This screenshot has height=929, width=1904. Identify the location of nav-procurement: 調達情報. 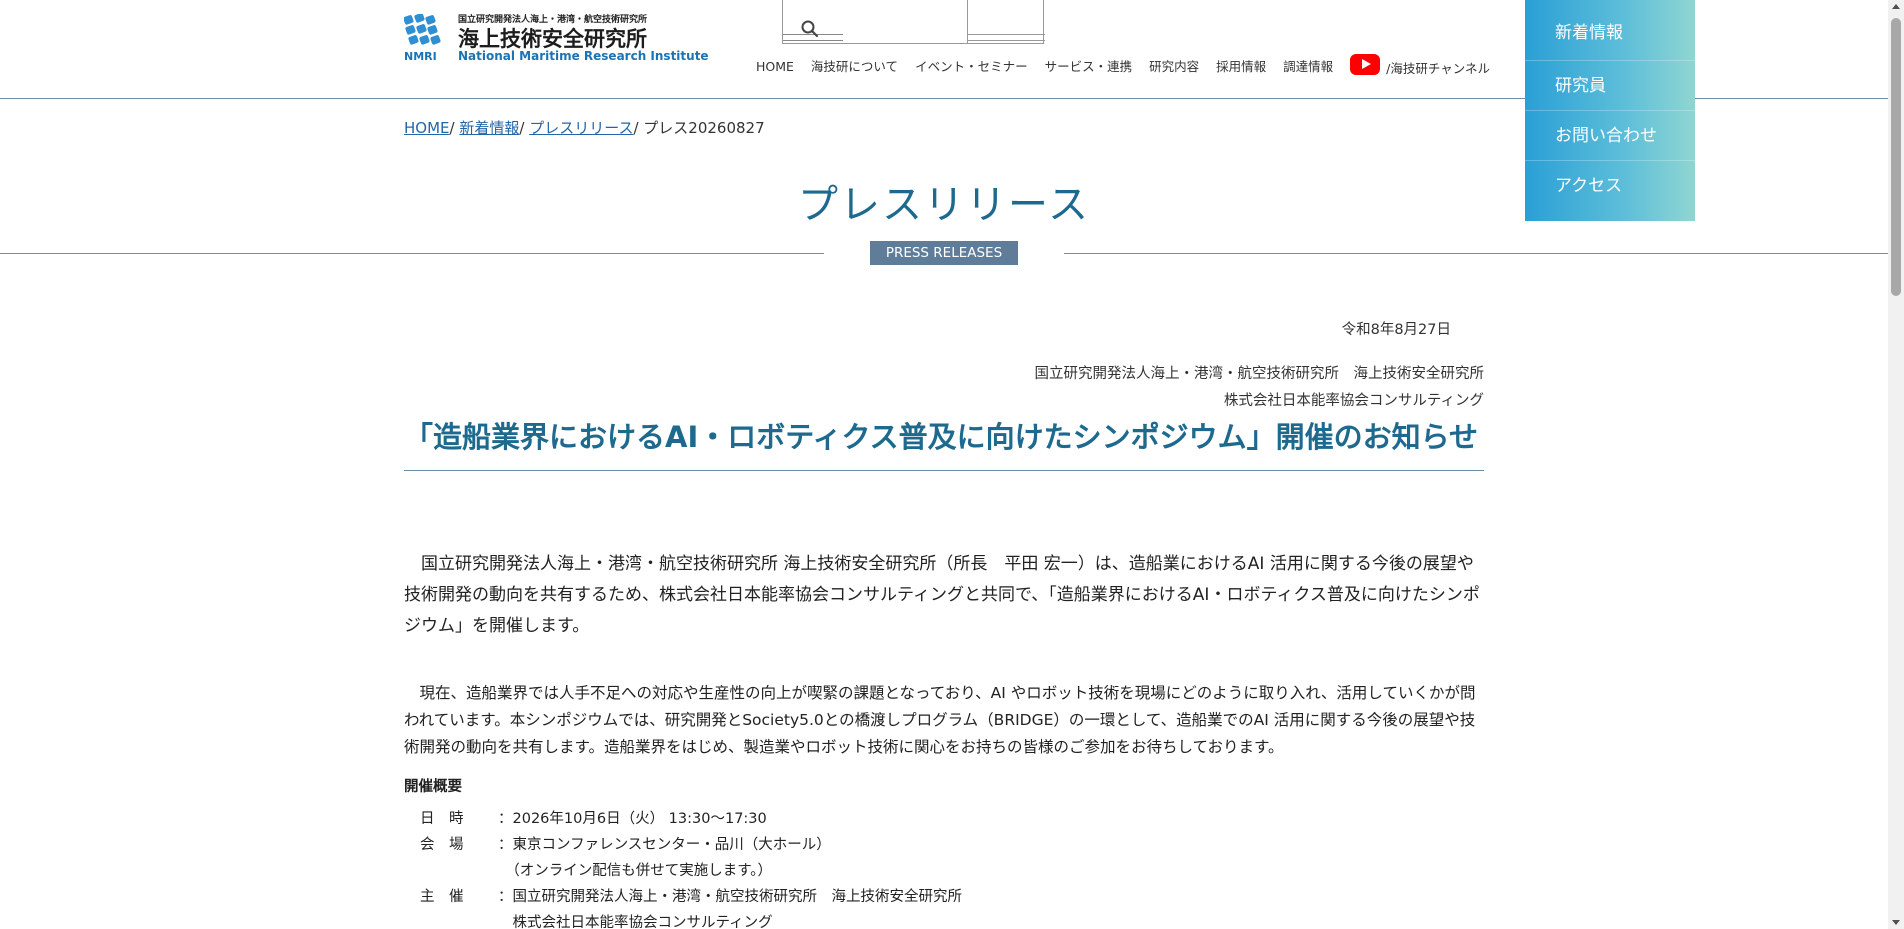
(1308, 67).